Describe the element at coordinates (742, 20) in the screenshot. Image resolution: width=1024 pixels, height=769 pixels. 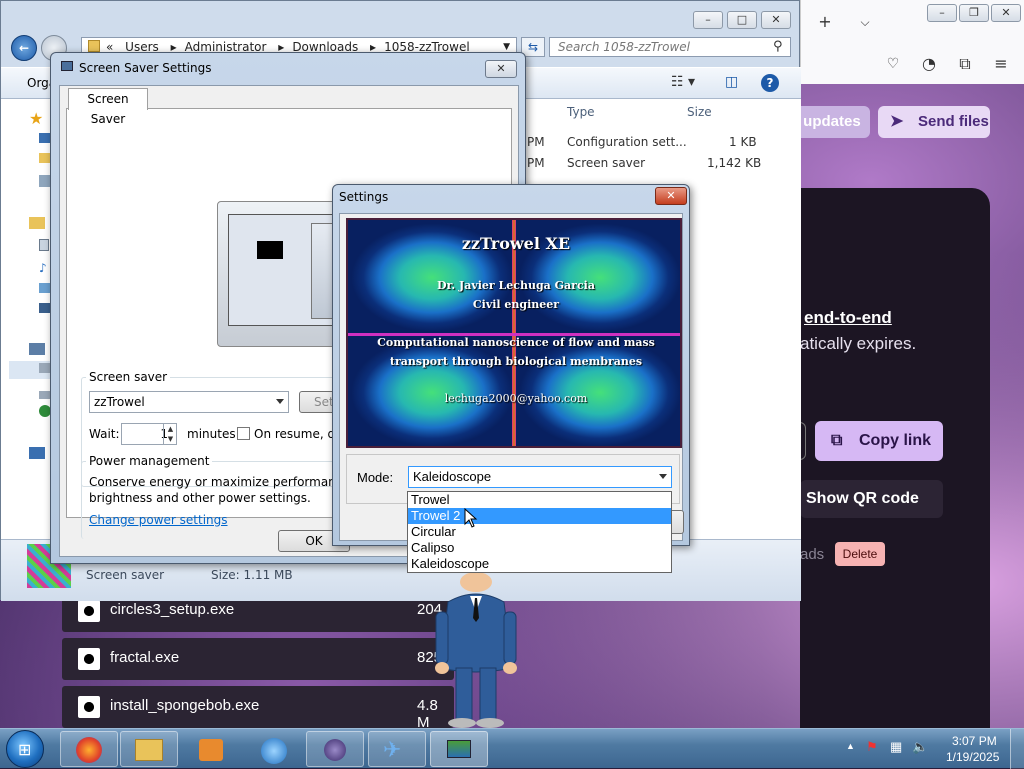
I see `explorer-maximize-button: □` at that location.